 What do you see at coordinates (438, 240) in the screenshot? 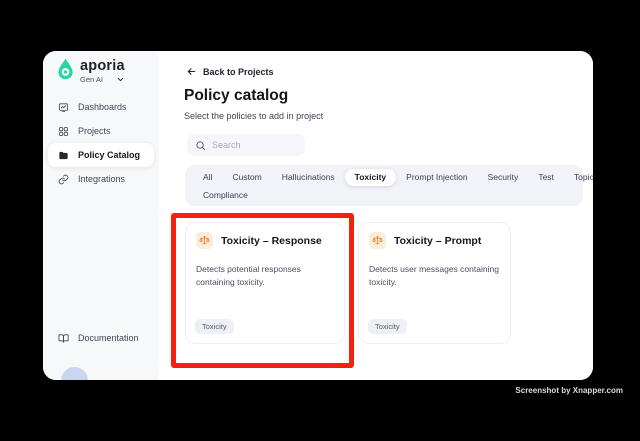
I see `card-title: Toxicity – Prompt` at bounding box center [438, 240].